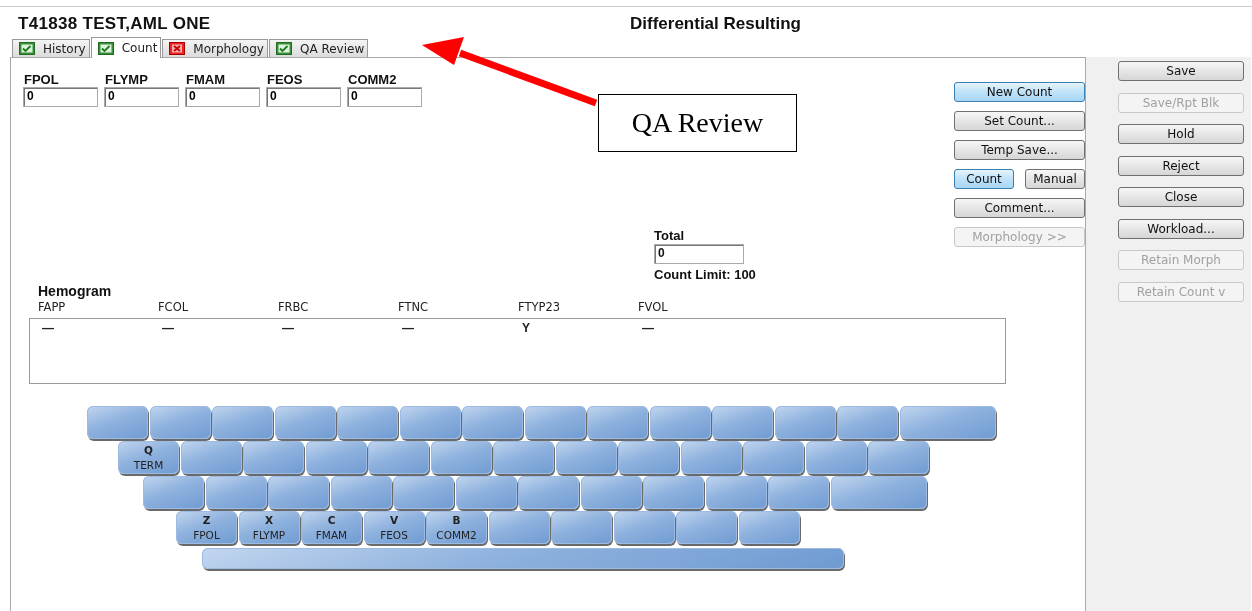 This screenshot has height=611, width=1252. What do you see at coordinates (318, 48) in the screenshot?
I see `tab: QA Review` at bounding box center [318, 48].